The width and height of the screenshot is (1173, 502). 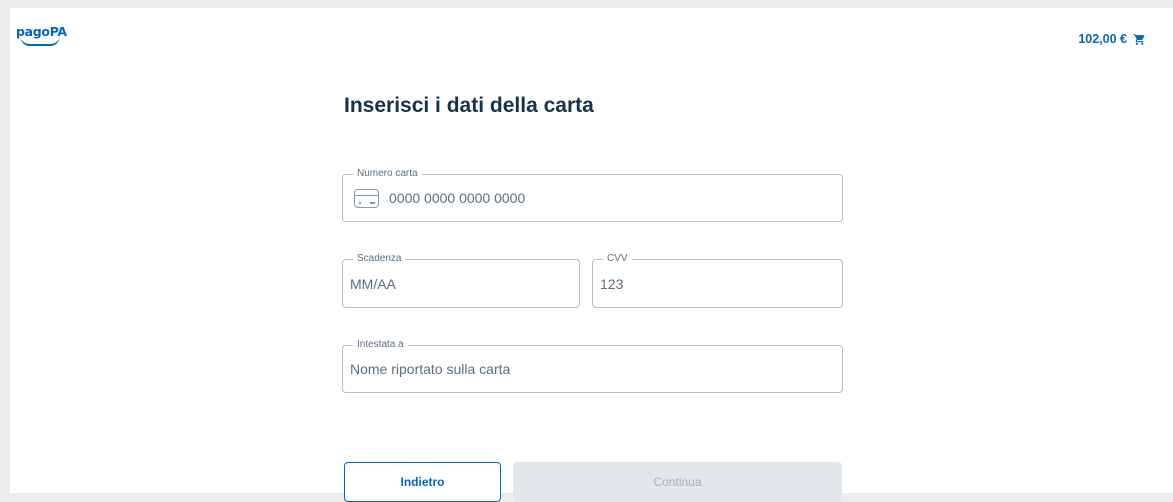 What do you see at coordinates (609, 198) in the screenshot?
I see `card-number-input` at bounding box center [609, 198].